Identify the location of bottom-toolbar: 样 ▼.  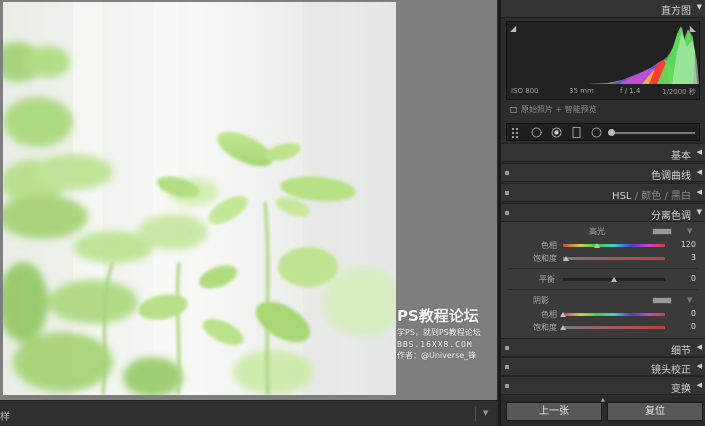
(248, 413).